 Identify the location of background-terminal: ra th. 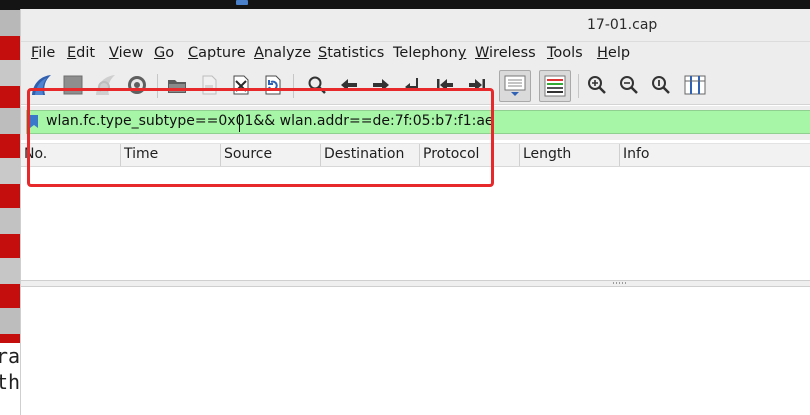
(10, 379).